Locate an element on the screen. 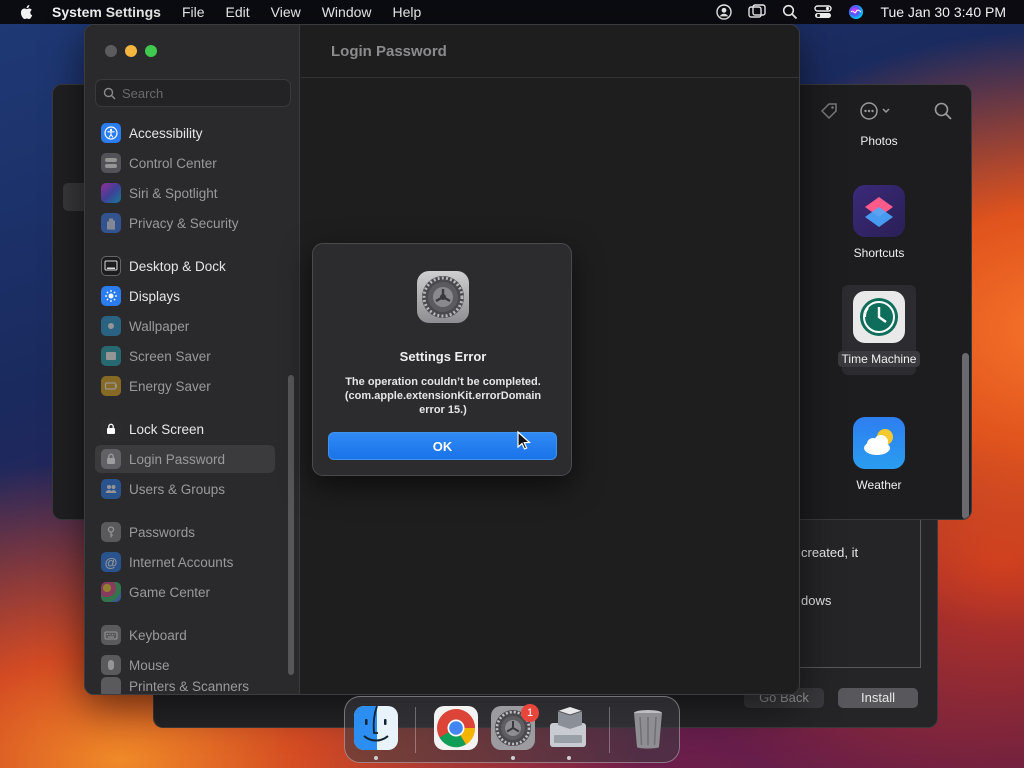  sidebar-item-screen-saver: Screen Saver is located at coordinates (185, 356).